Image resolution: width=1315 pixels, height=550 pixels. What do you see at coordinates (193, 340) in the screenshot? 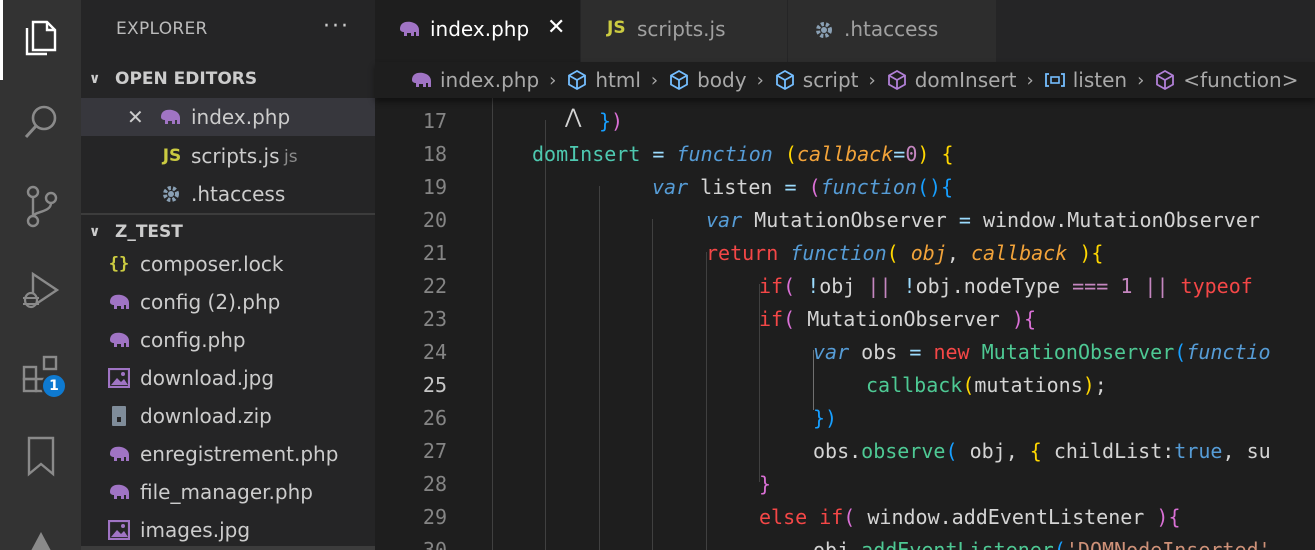
I see `file-label: config.php` at bounding box center [193, 340].